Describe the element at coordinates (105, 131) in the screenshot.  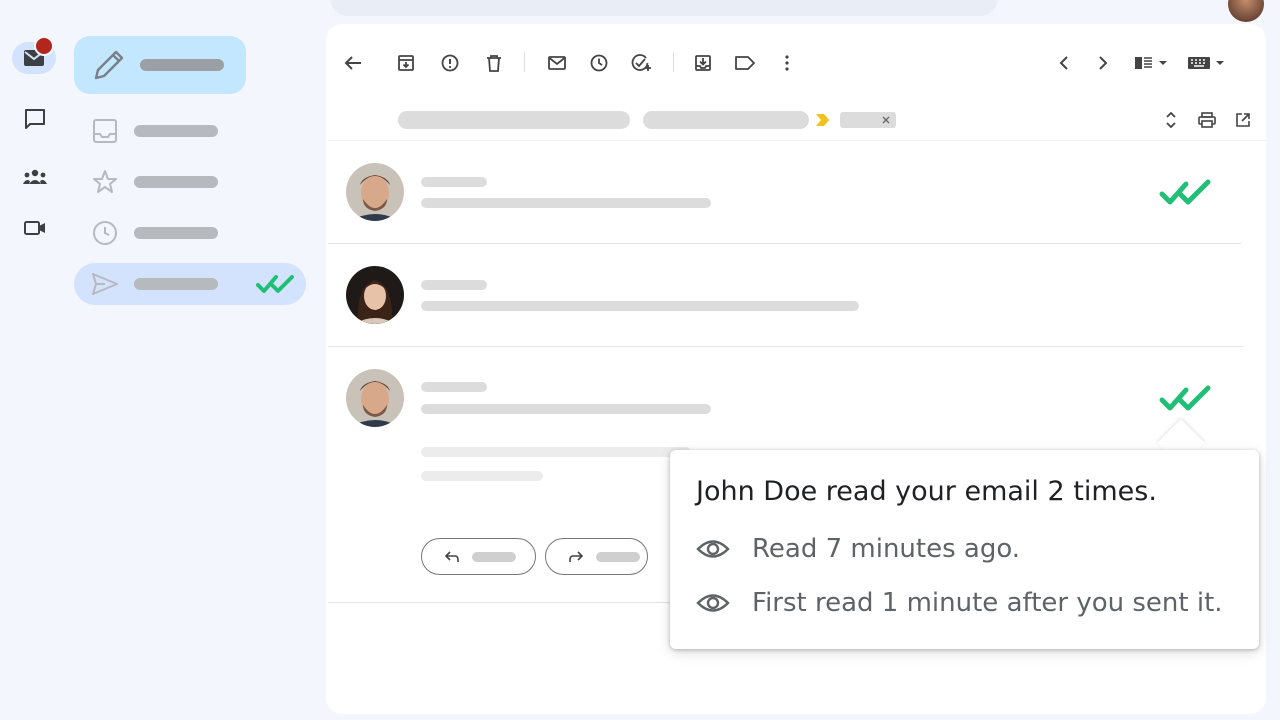
I see `inbox-icon` at that location.